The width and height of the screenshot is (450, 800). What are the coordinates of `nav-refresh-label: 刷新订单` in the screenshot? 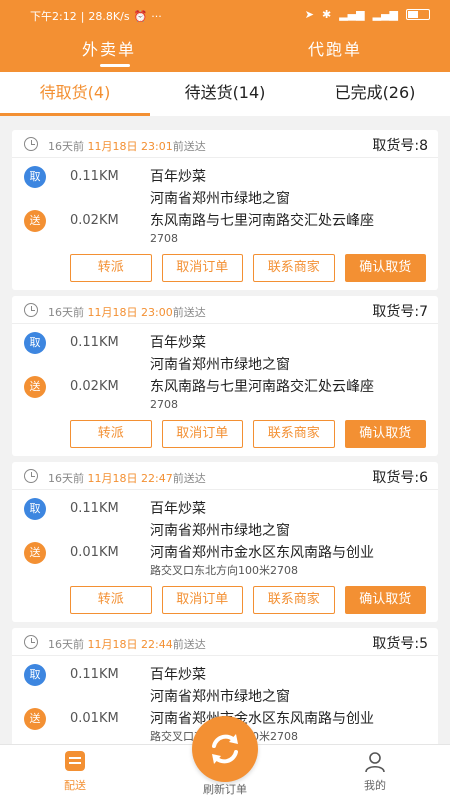 It's located at (225, 789).